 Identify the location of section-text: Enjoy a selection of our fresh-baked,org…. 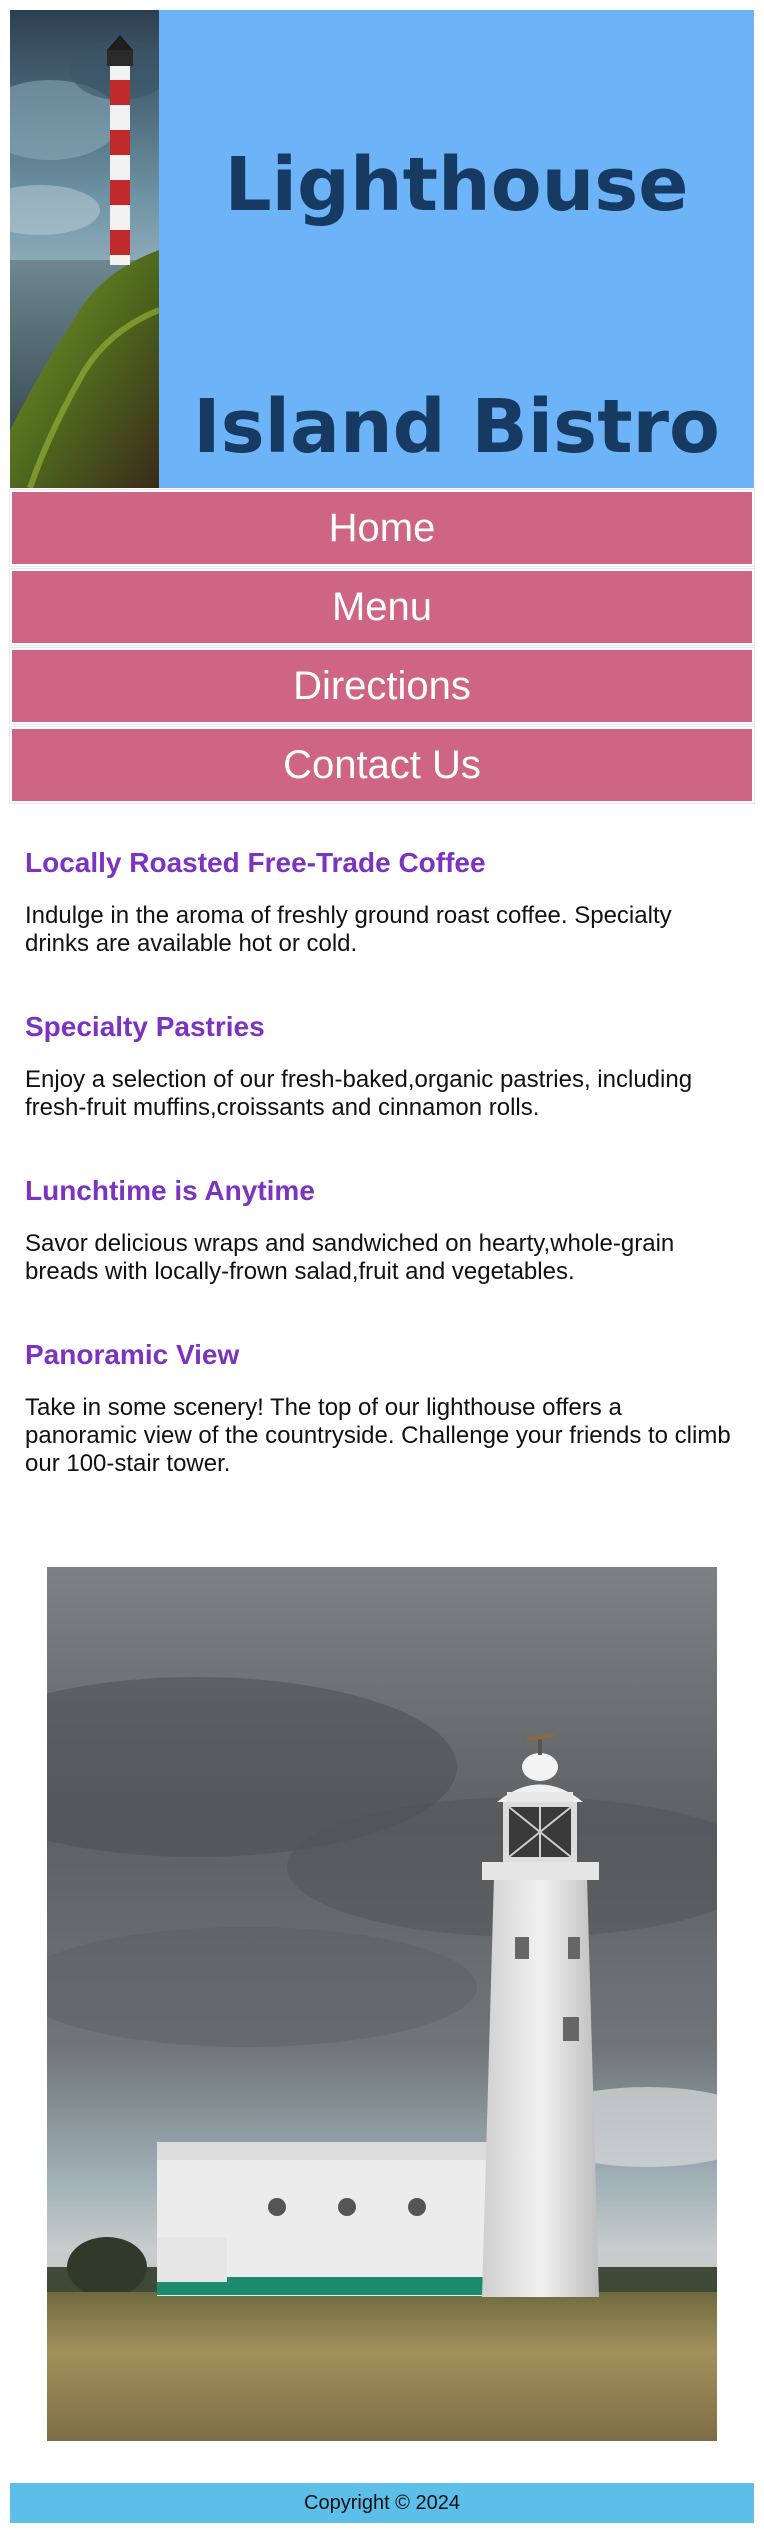
(359, 1093).